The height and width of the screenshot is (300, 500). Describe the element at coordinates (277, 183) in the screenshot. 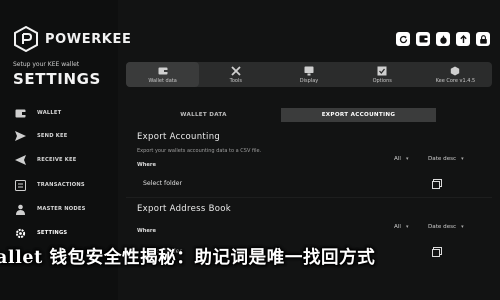

I see `accounting-folder-field: Select folder` at that location.